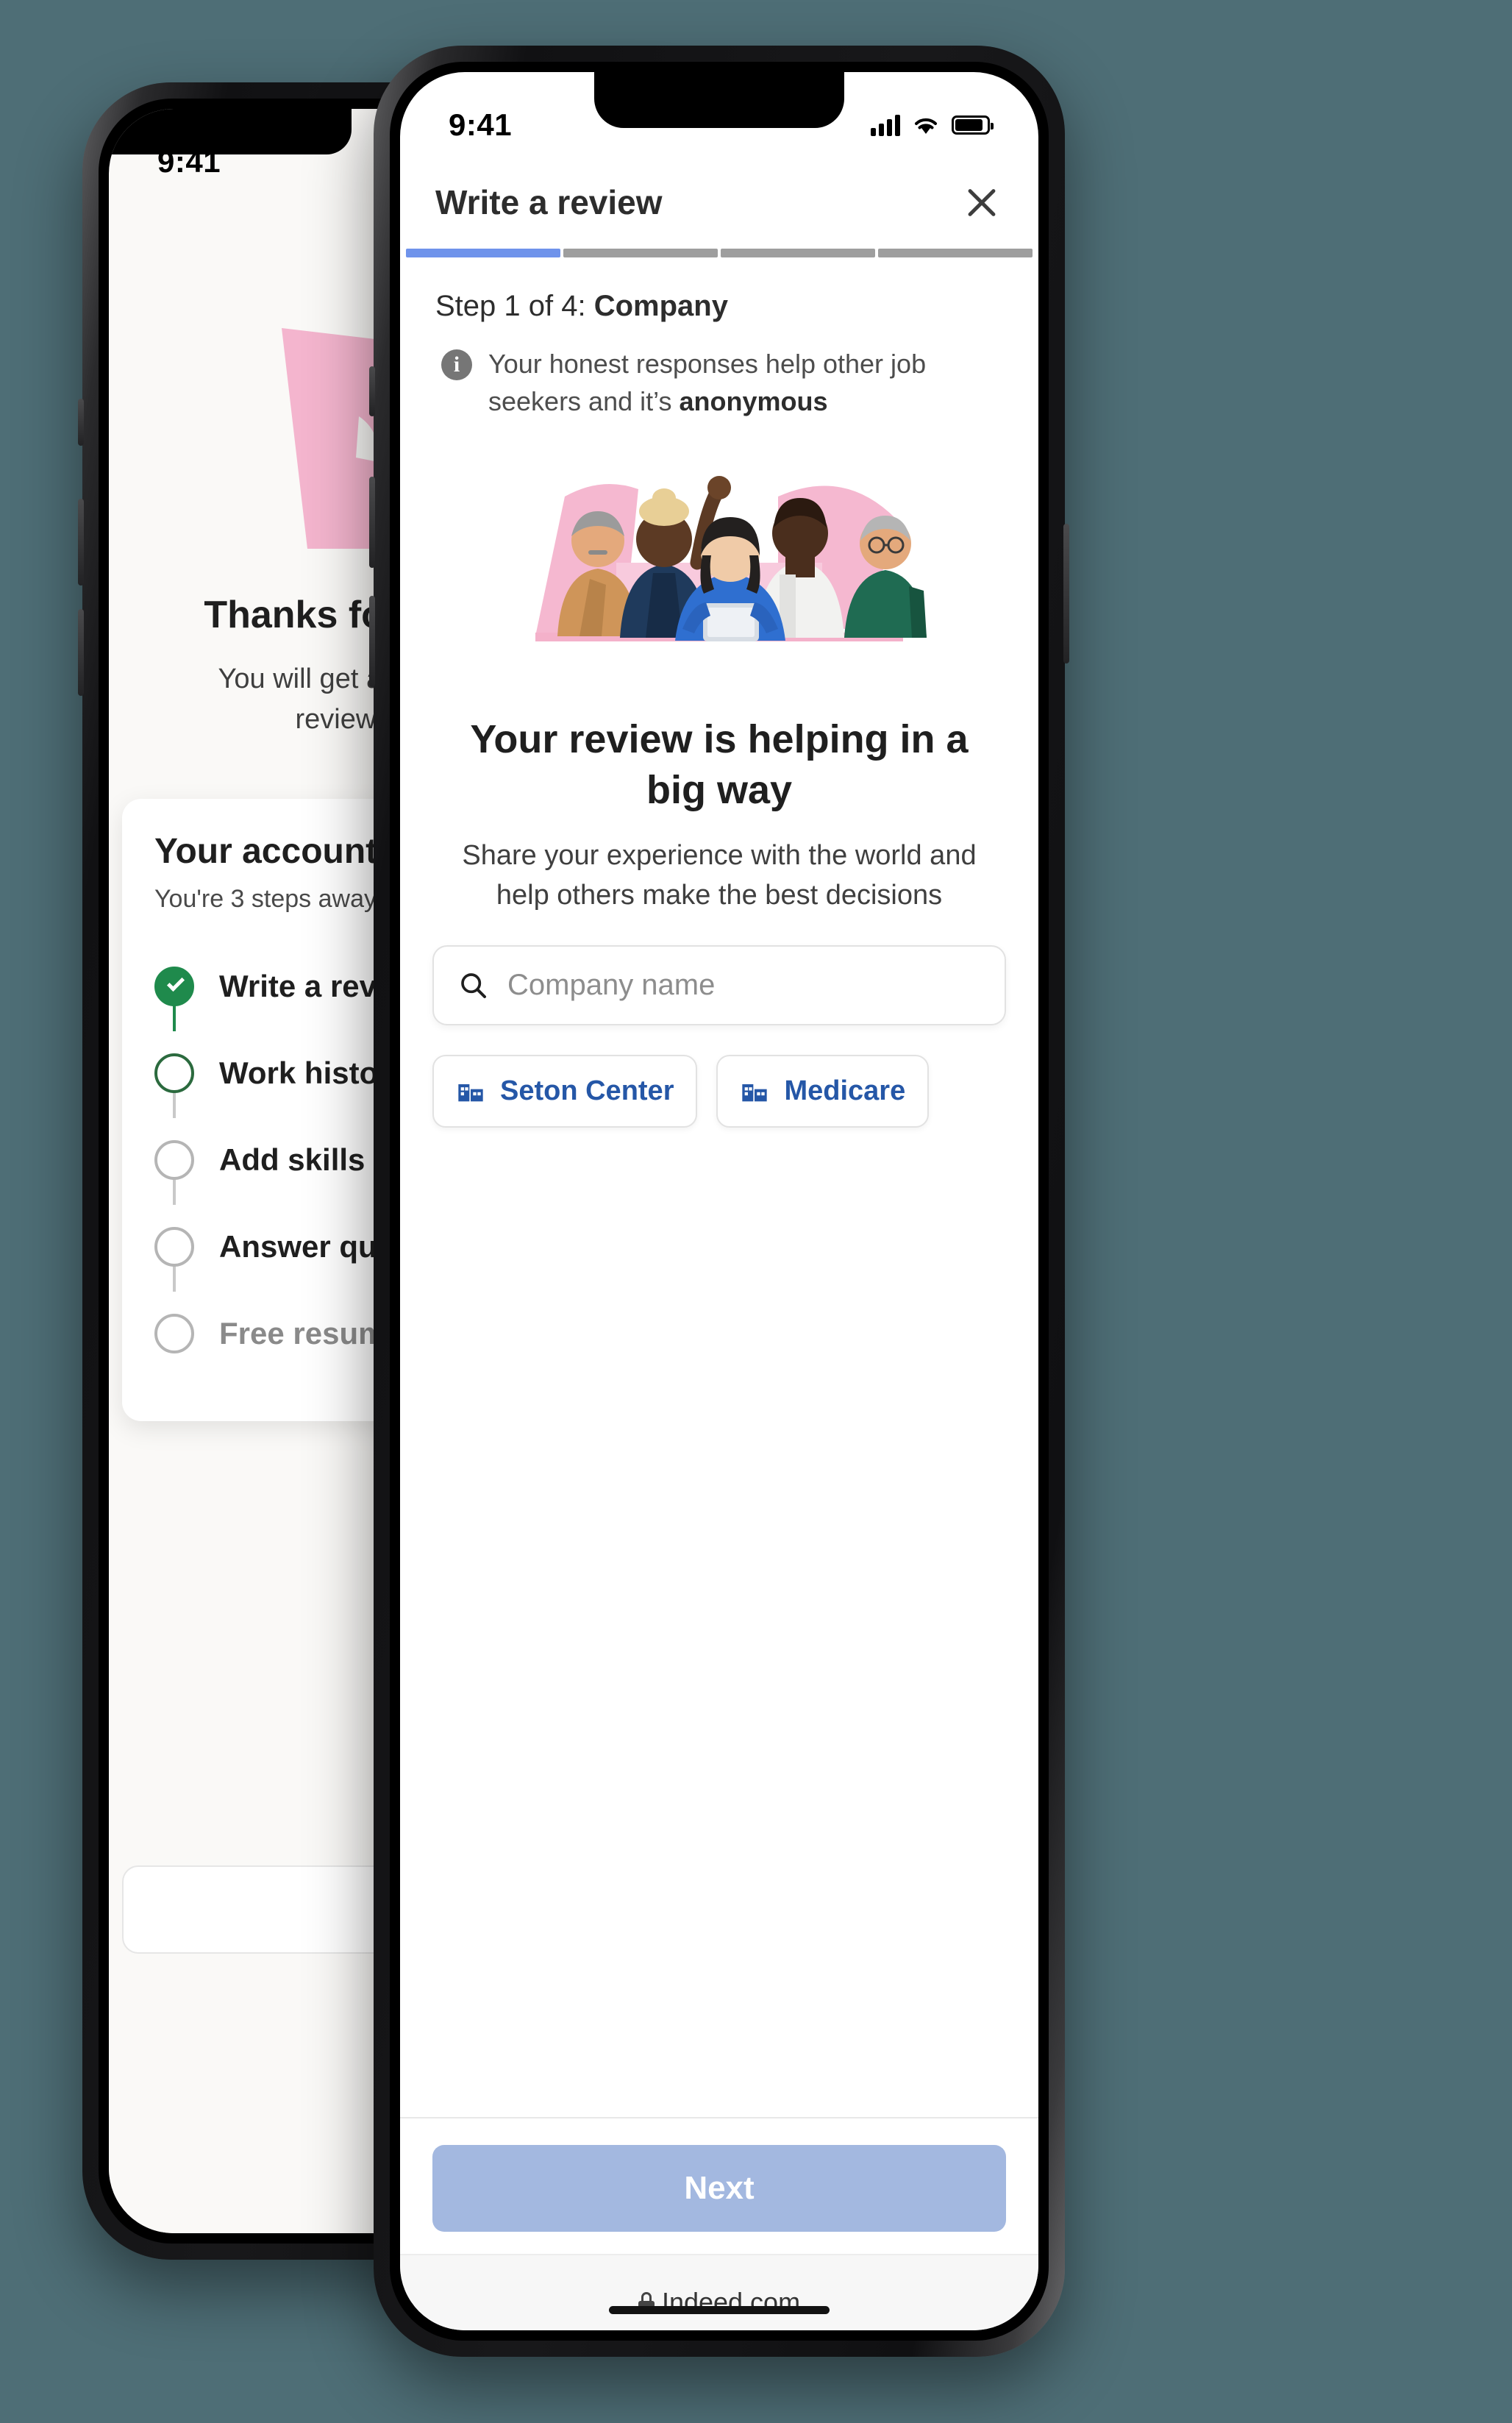 Image resolution: width=1512 pixels, height=2423 pixels. What do you see at coordinates (175, 982) in the screenshot?
I see `check-icon` at bounding box center [175, 982].